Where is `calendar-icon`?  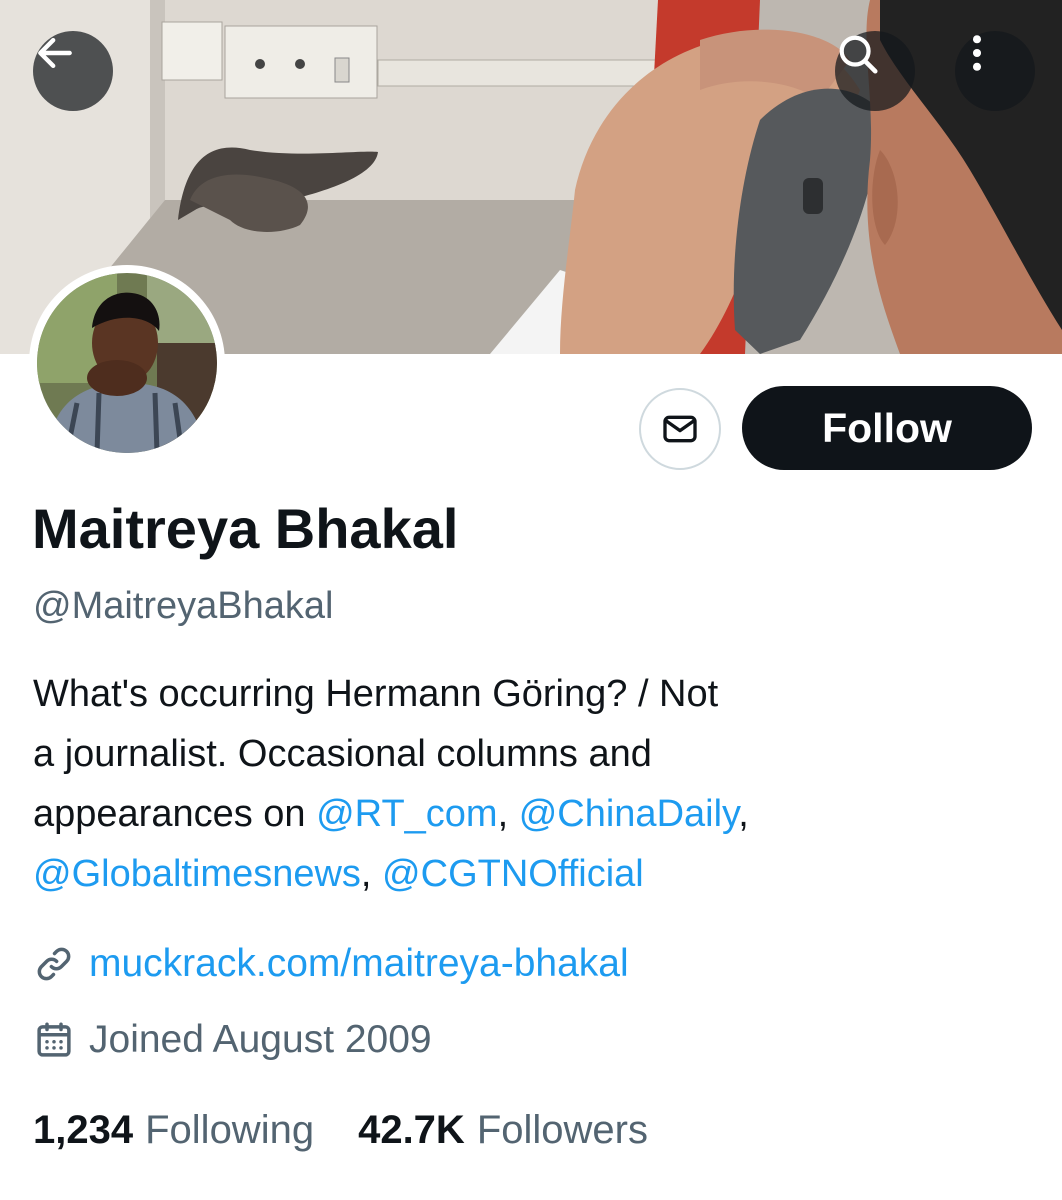
calendar-icon is located at coordinates (54, 1040).